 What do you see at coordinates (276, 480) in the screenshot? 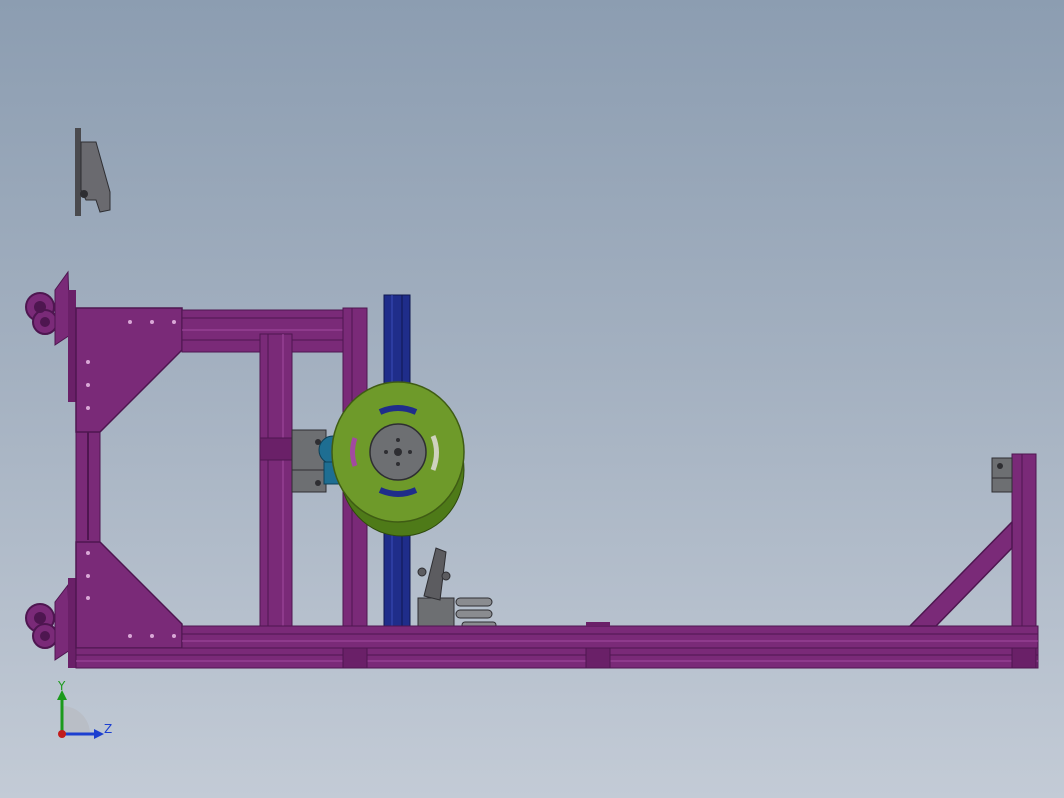
I see `frame-mid-post` at bounding box center [276, 480].